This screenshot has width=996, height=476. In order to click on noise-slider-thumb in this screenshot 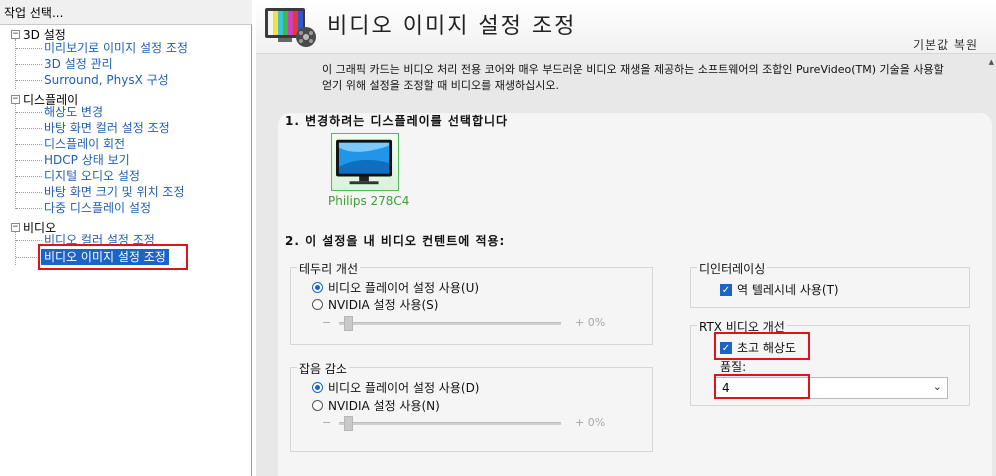, I will do `click(348, 423)`.